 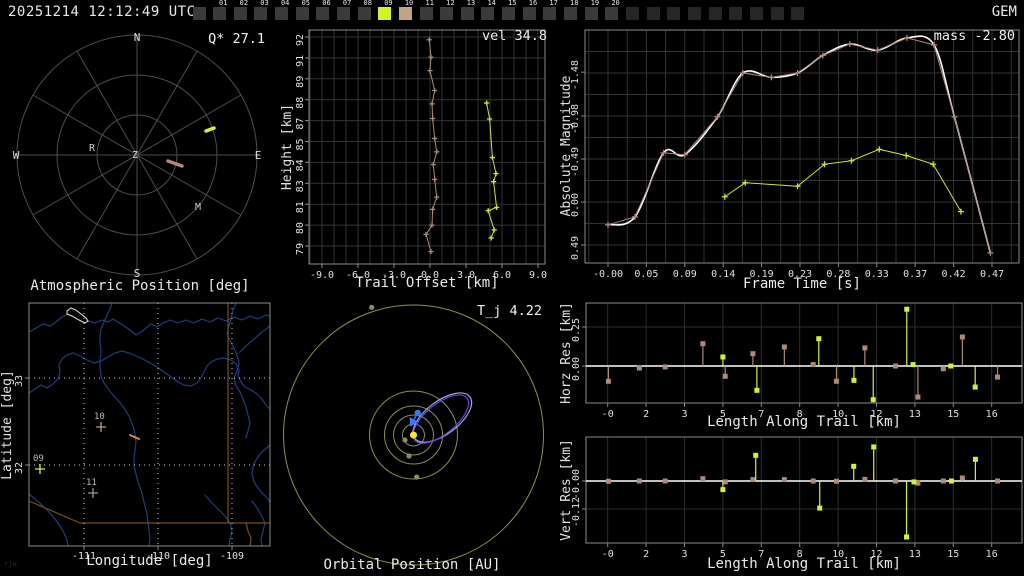 What do you see at coordinates (509, 311) in the screenshot?
I see `tisserand-stat: T_j 4.22` at bounding box center [509, 311].